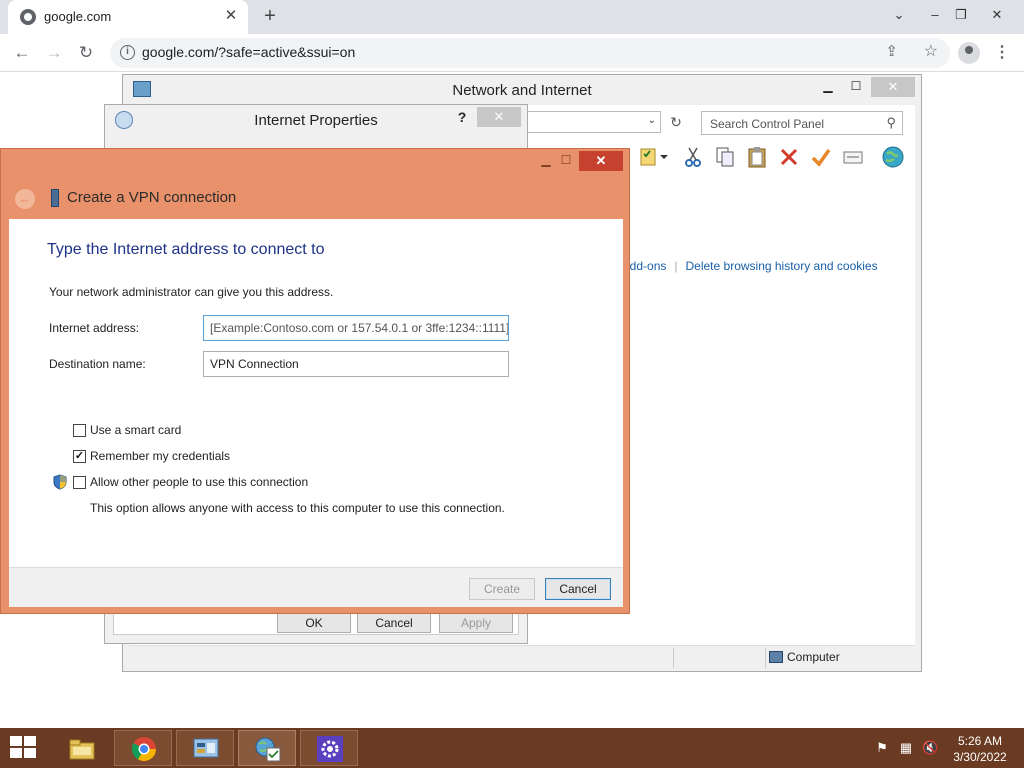 The width and height of the screenshot is (1024, 768). I want to click on search-placeholder: Search Control Panel, so click(767, 124).